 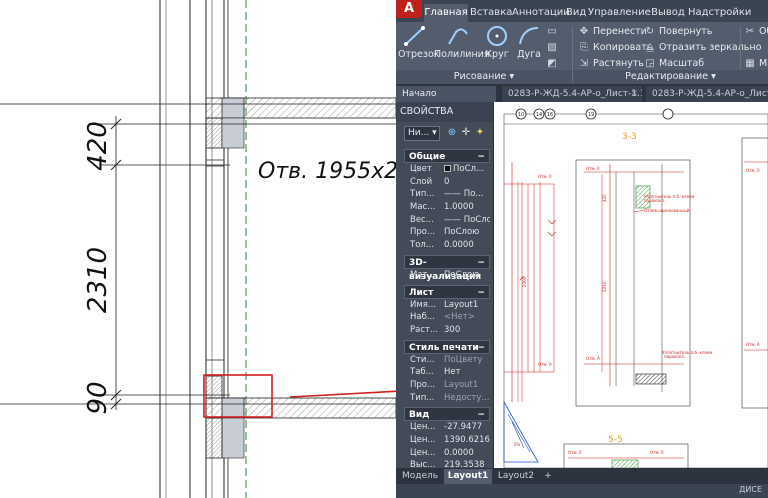 I want to click on application-menu-button: A, so click(x=409, y=9).